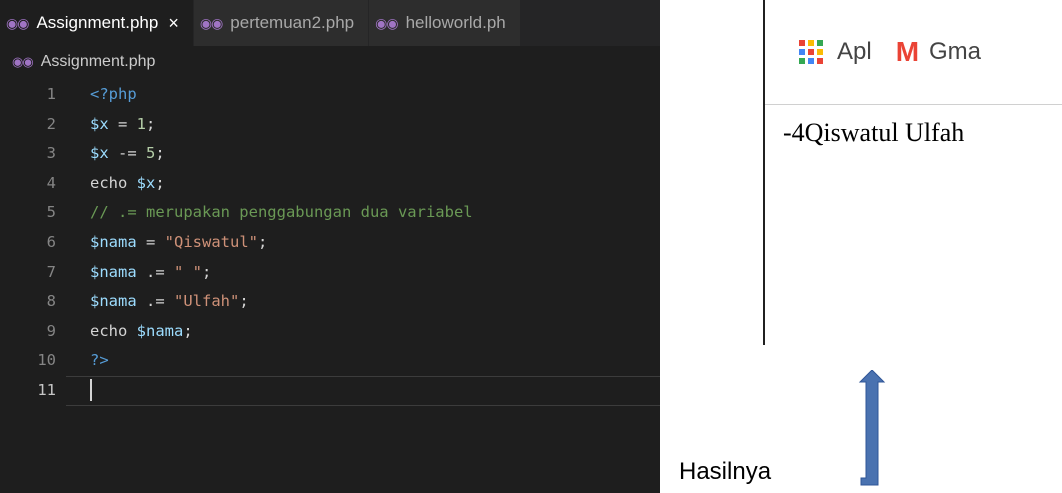  I want to click on line-number: 1, so click(51, 94).